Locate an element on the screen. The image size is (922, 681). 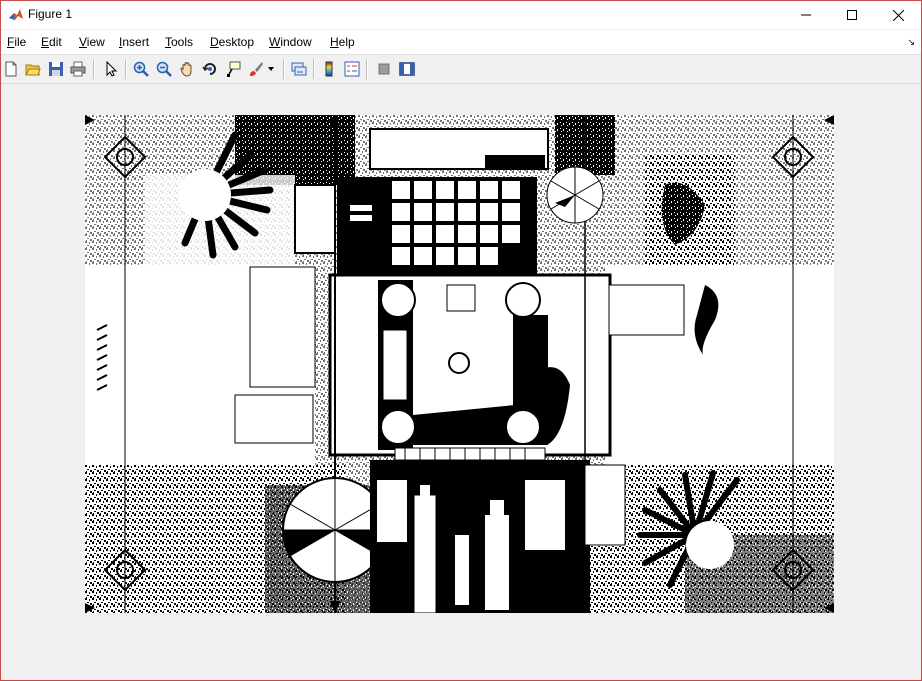
minimize-button is located at coordinates (806, 15).